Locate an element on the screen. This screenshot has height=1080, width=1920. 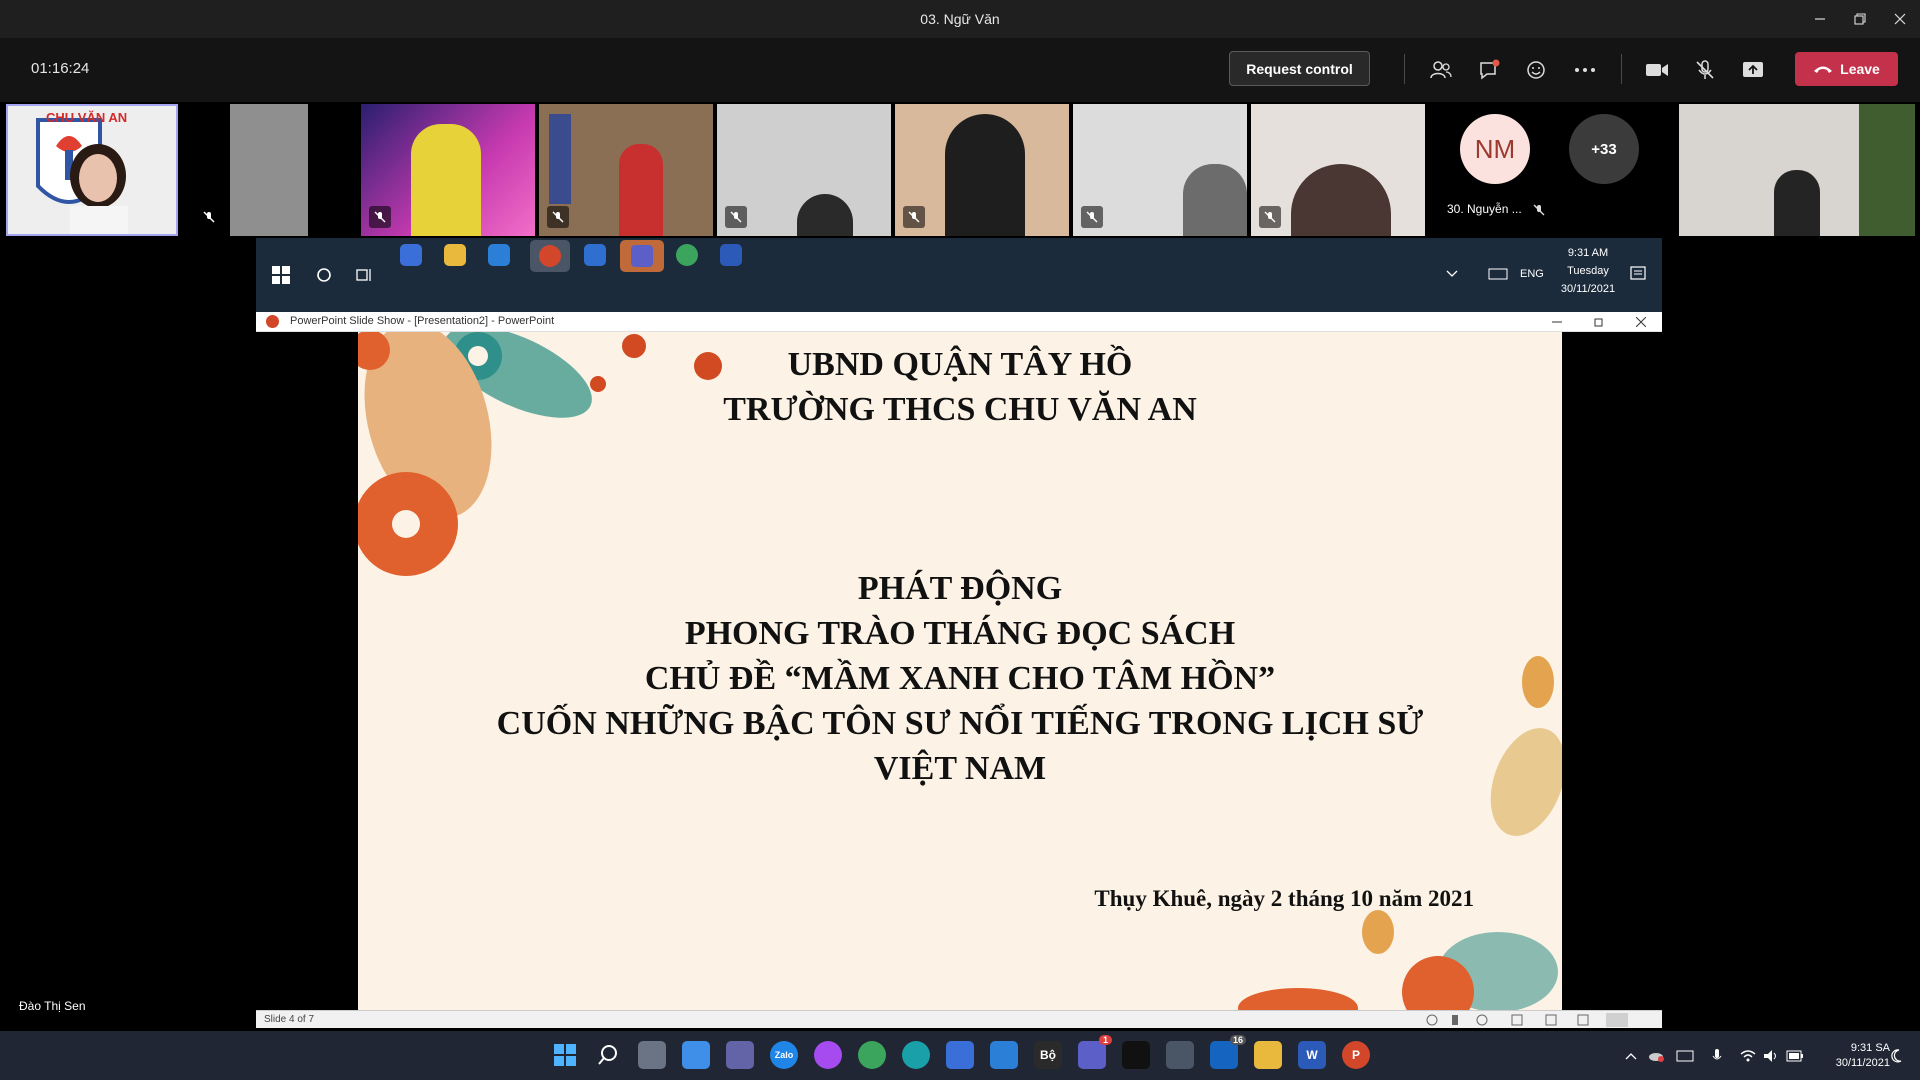
messenger-icon is located at coordinates (828, 1055).